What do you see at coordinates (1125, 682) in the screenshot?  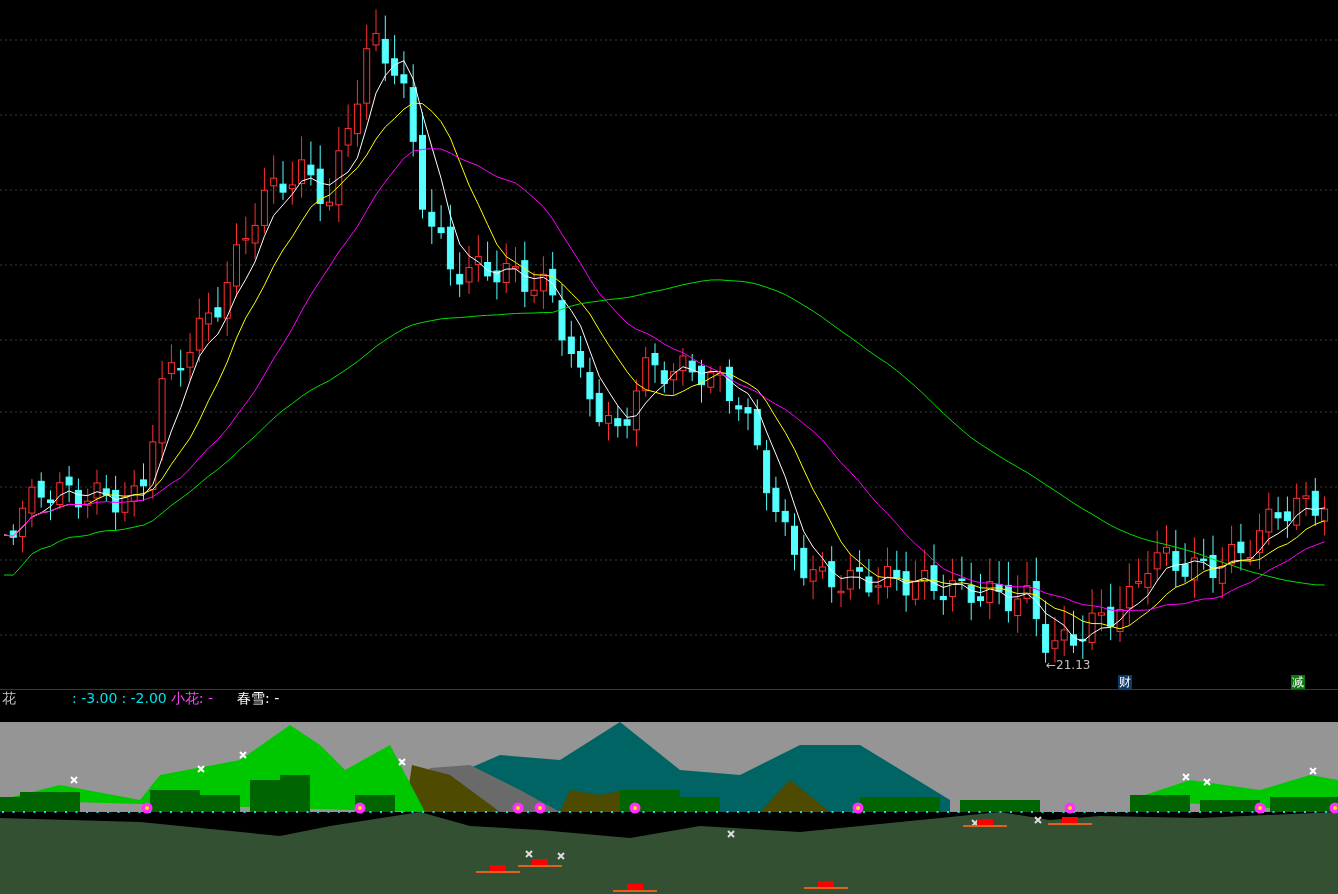 I see `signal-marker: 财` at bounding box center [1125, 682].